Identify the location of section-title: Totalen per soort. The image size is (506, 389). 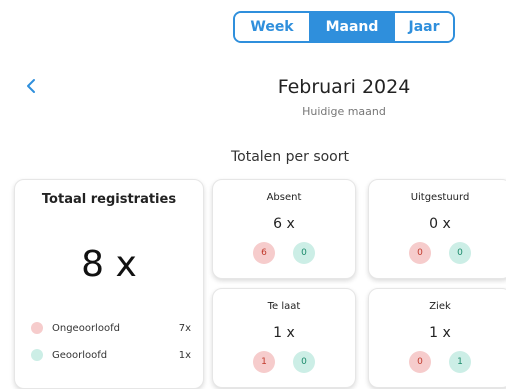
(289, 157).